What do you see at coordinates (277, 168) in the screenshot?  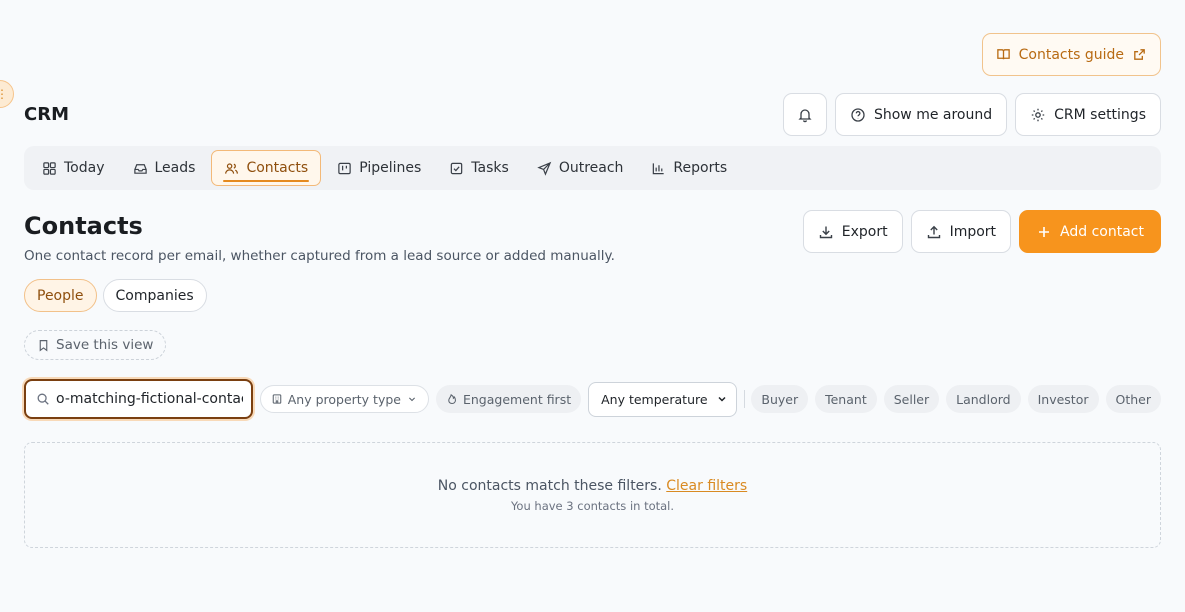 I see `tab-contacts-label: Contacts` at bounding box center [277, 168].